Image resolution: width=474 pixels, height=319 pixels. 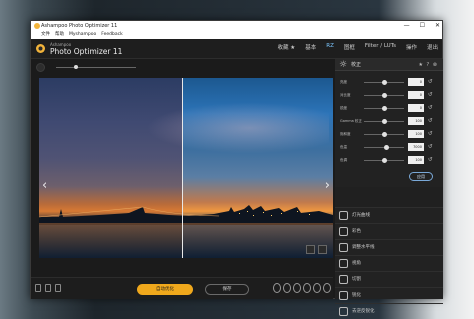 What do you see at coordinates (343, 231) in the screenshot?
I see `color-icon` at bounding box center [343, 231].